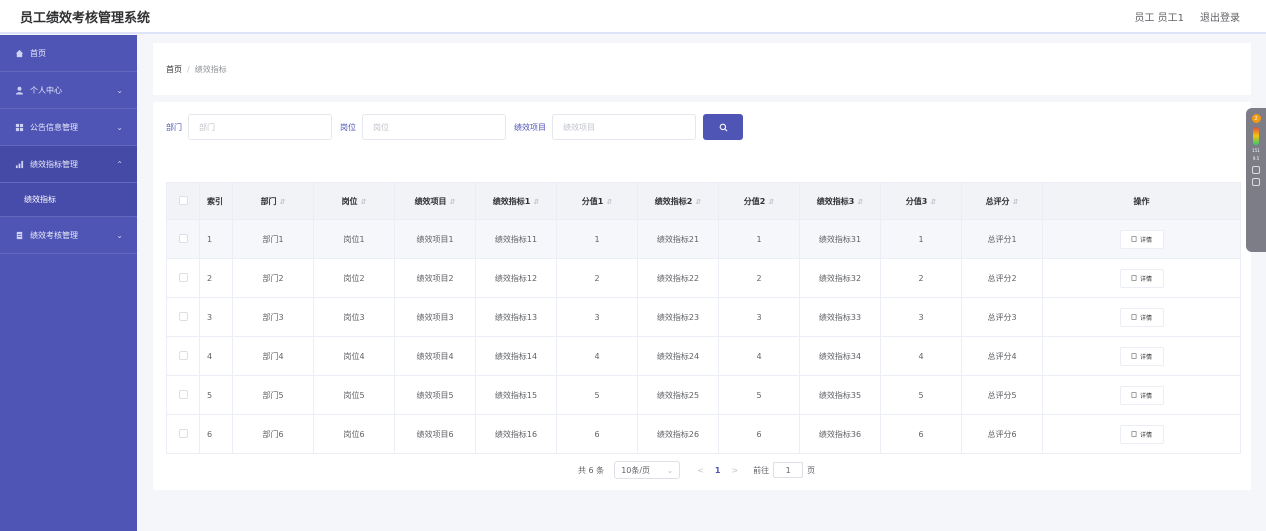 The width and height of the screenshot is (1266, 531). What do you see at coordinates (840, 201) in the screenshot?
I see `column-header-indicator3: 绩效指标3 ⇵` at bounding box center [840, 201].